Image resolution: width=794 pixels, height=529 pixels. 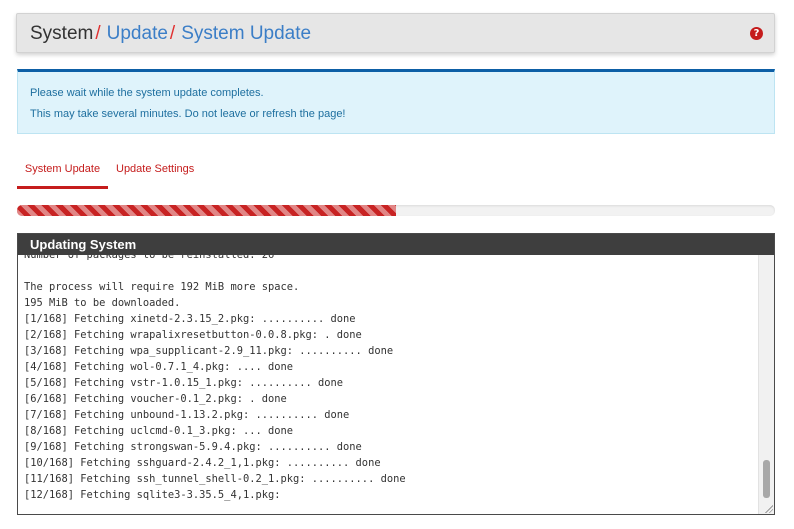 I want to click on log-scrollbar, so click(x=766, y=384).